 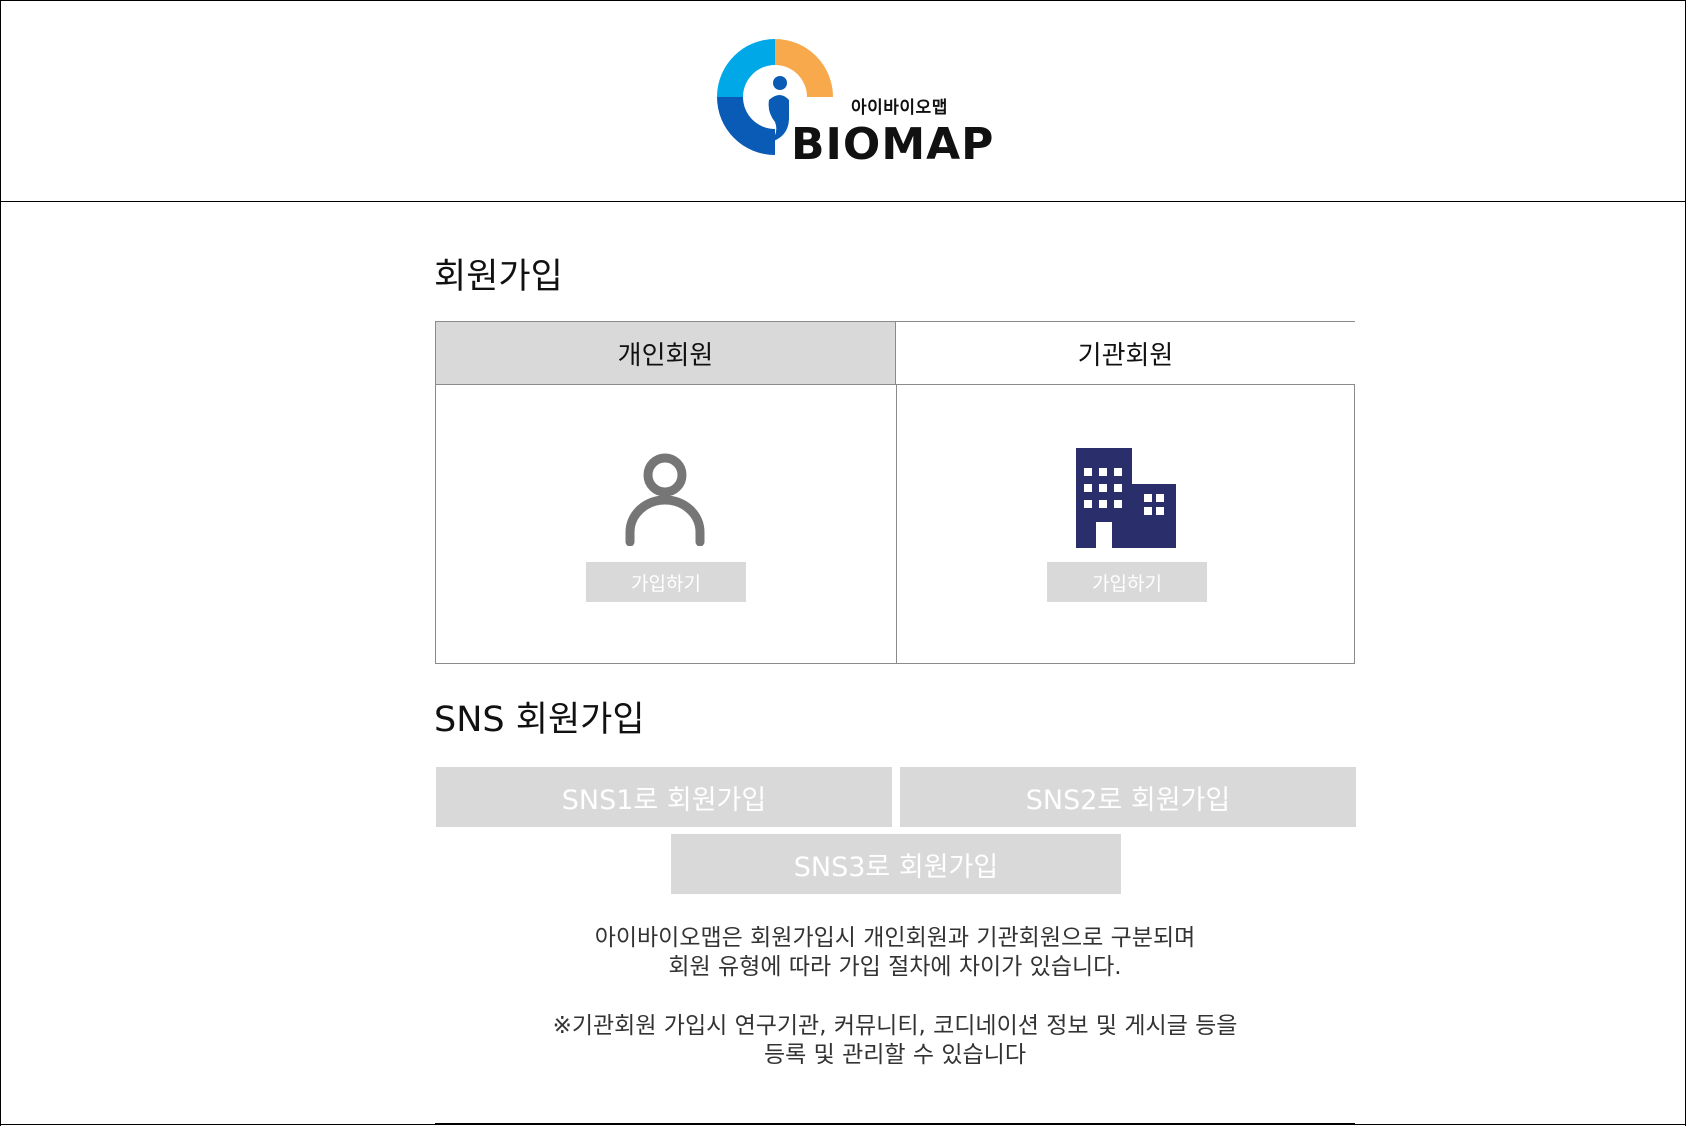 What do you see at coordinates (896, 524) in the screenshot?
I see `column-divider` at bounding box center [896, 524].